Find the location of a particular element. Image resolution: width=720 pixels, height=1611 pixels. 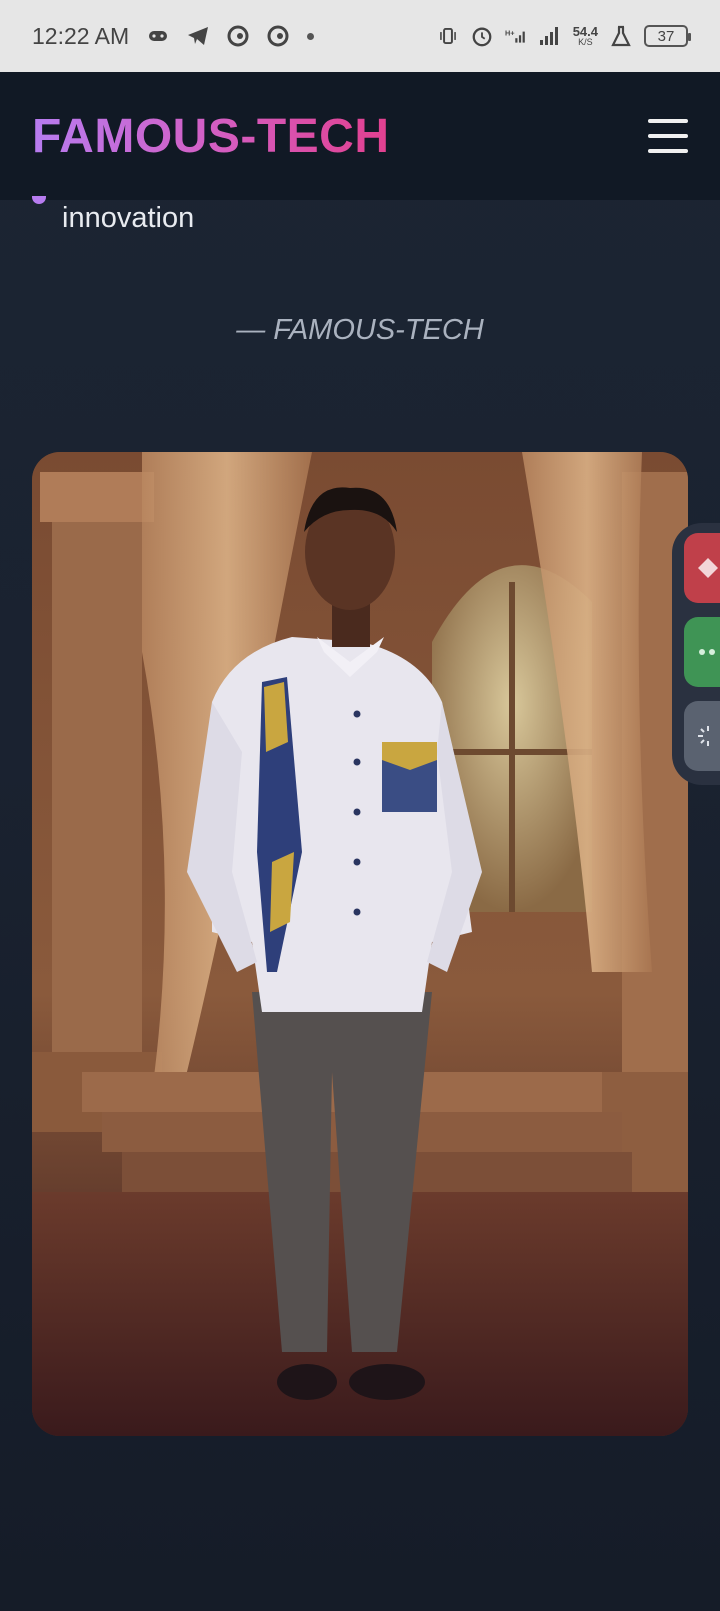

signal-hplus-icon: H+ is located at coordinates (516, 36).